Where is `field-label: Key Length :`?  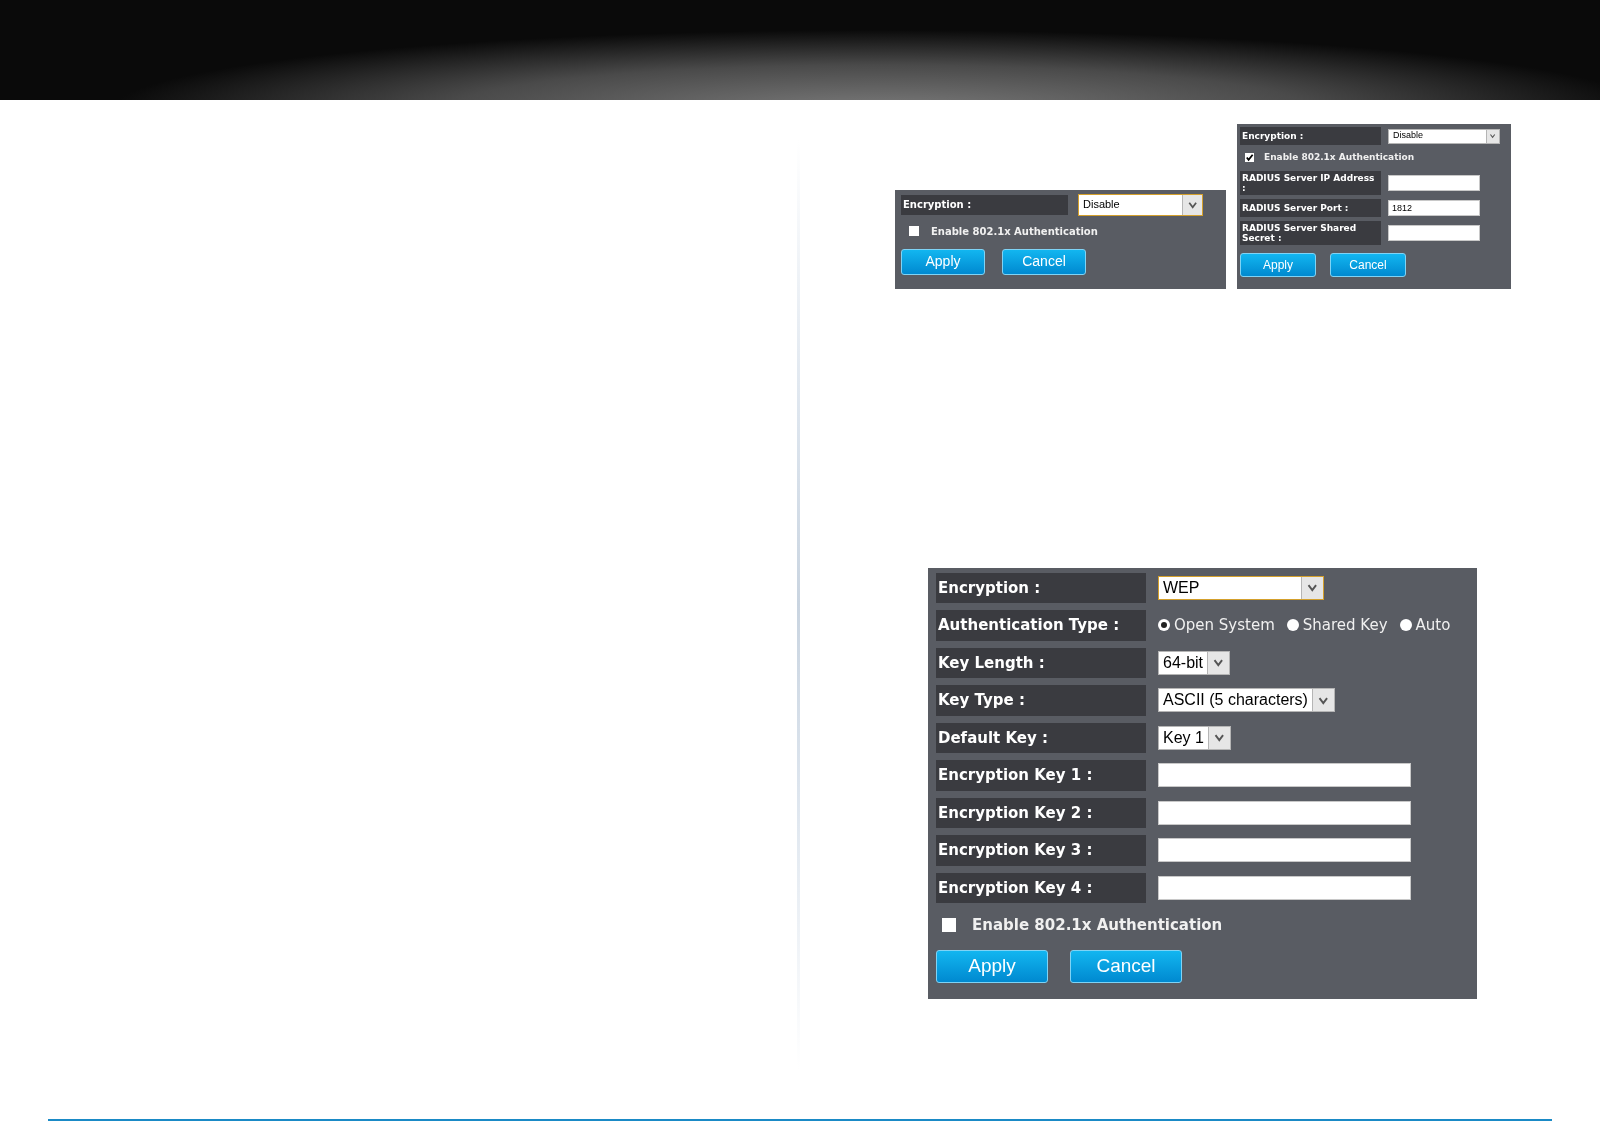 field-label: Key Length : is located at coordinates (1041, 662).